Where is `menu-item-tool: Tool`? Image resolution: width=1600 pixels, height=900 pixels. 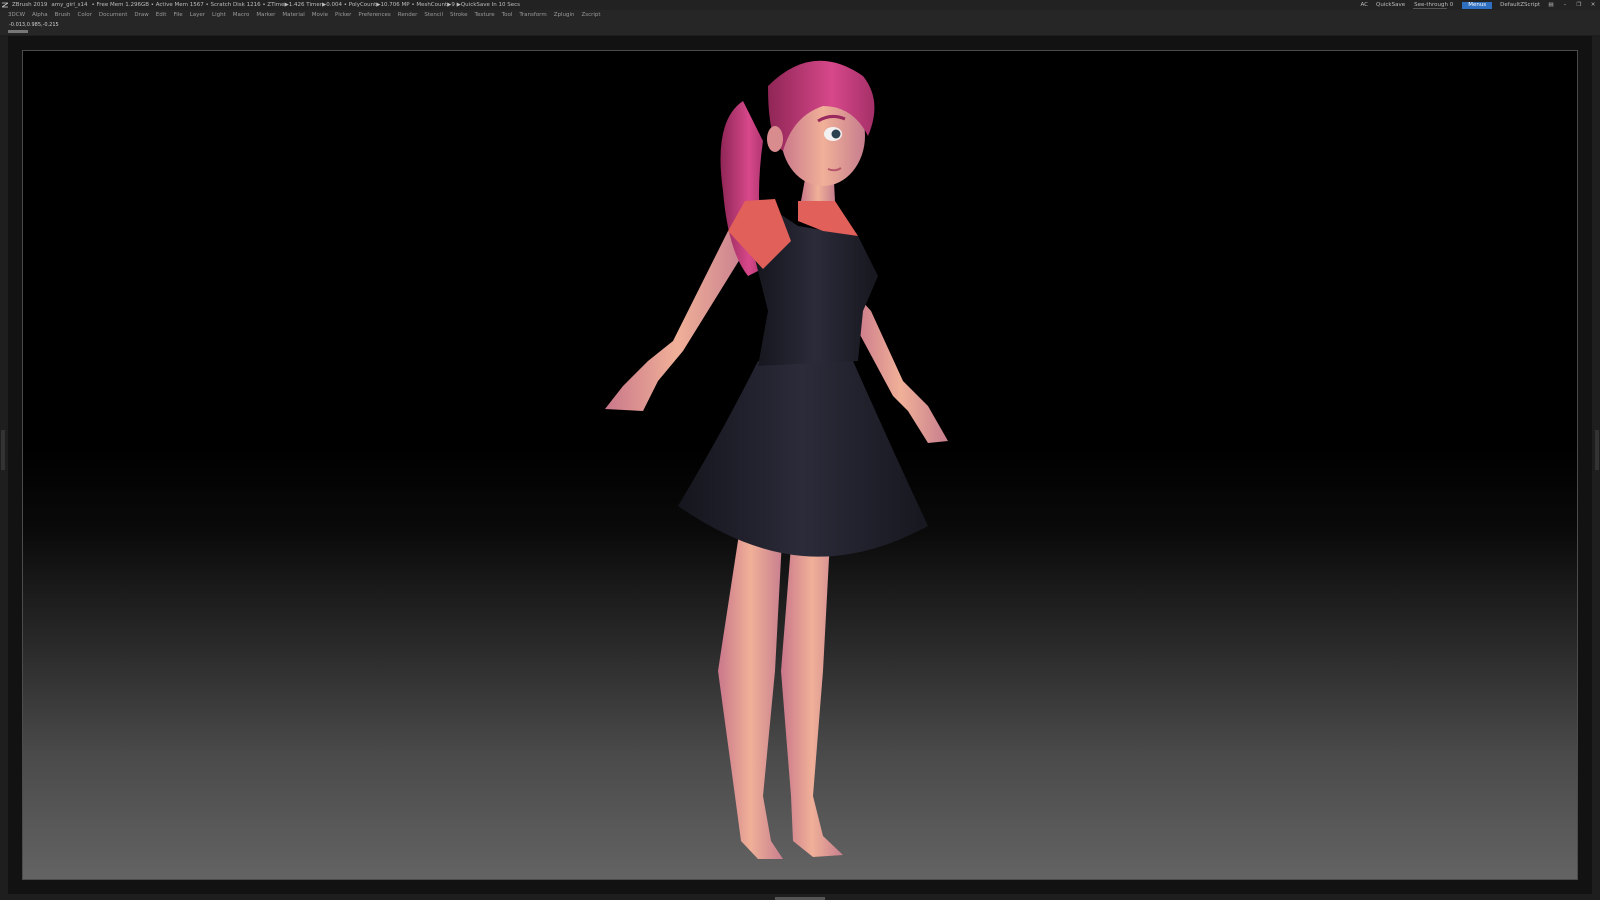 menu-item-tool: Tool is located at coordinates (507, 15).